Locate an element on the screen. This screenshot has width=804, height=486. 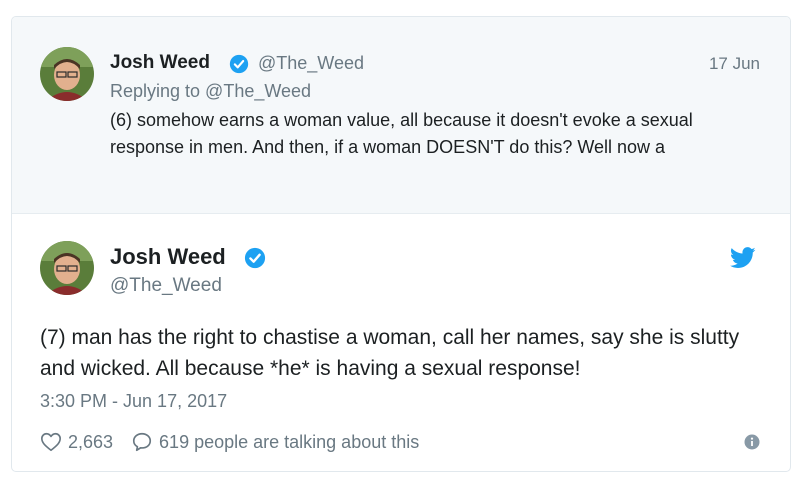
replying-to-label: Replying to @The_Weed is located at coordinates (210, 91).